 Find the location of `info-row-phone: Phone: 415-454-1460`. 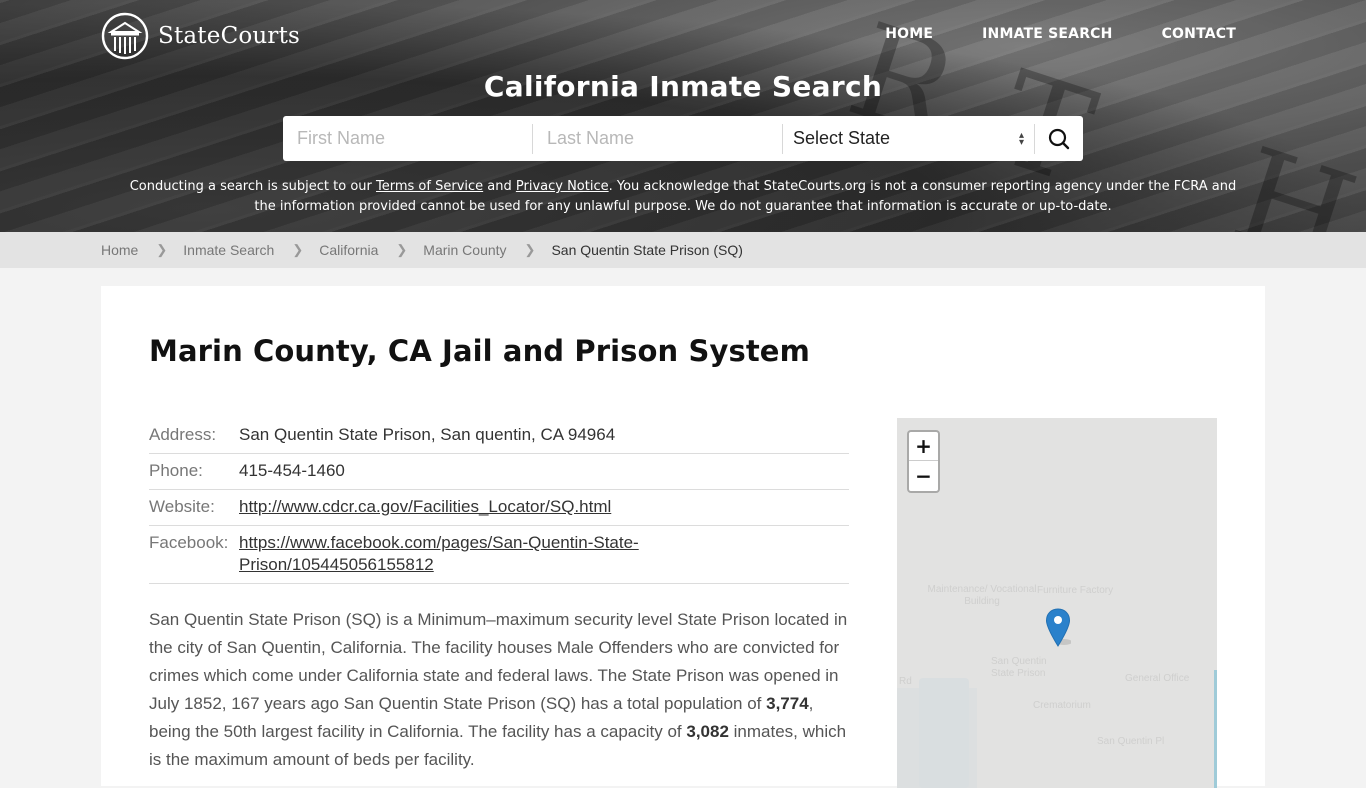

info-row-phone: Phone: 415-454-1460 is located at coordinates (499, 471).